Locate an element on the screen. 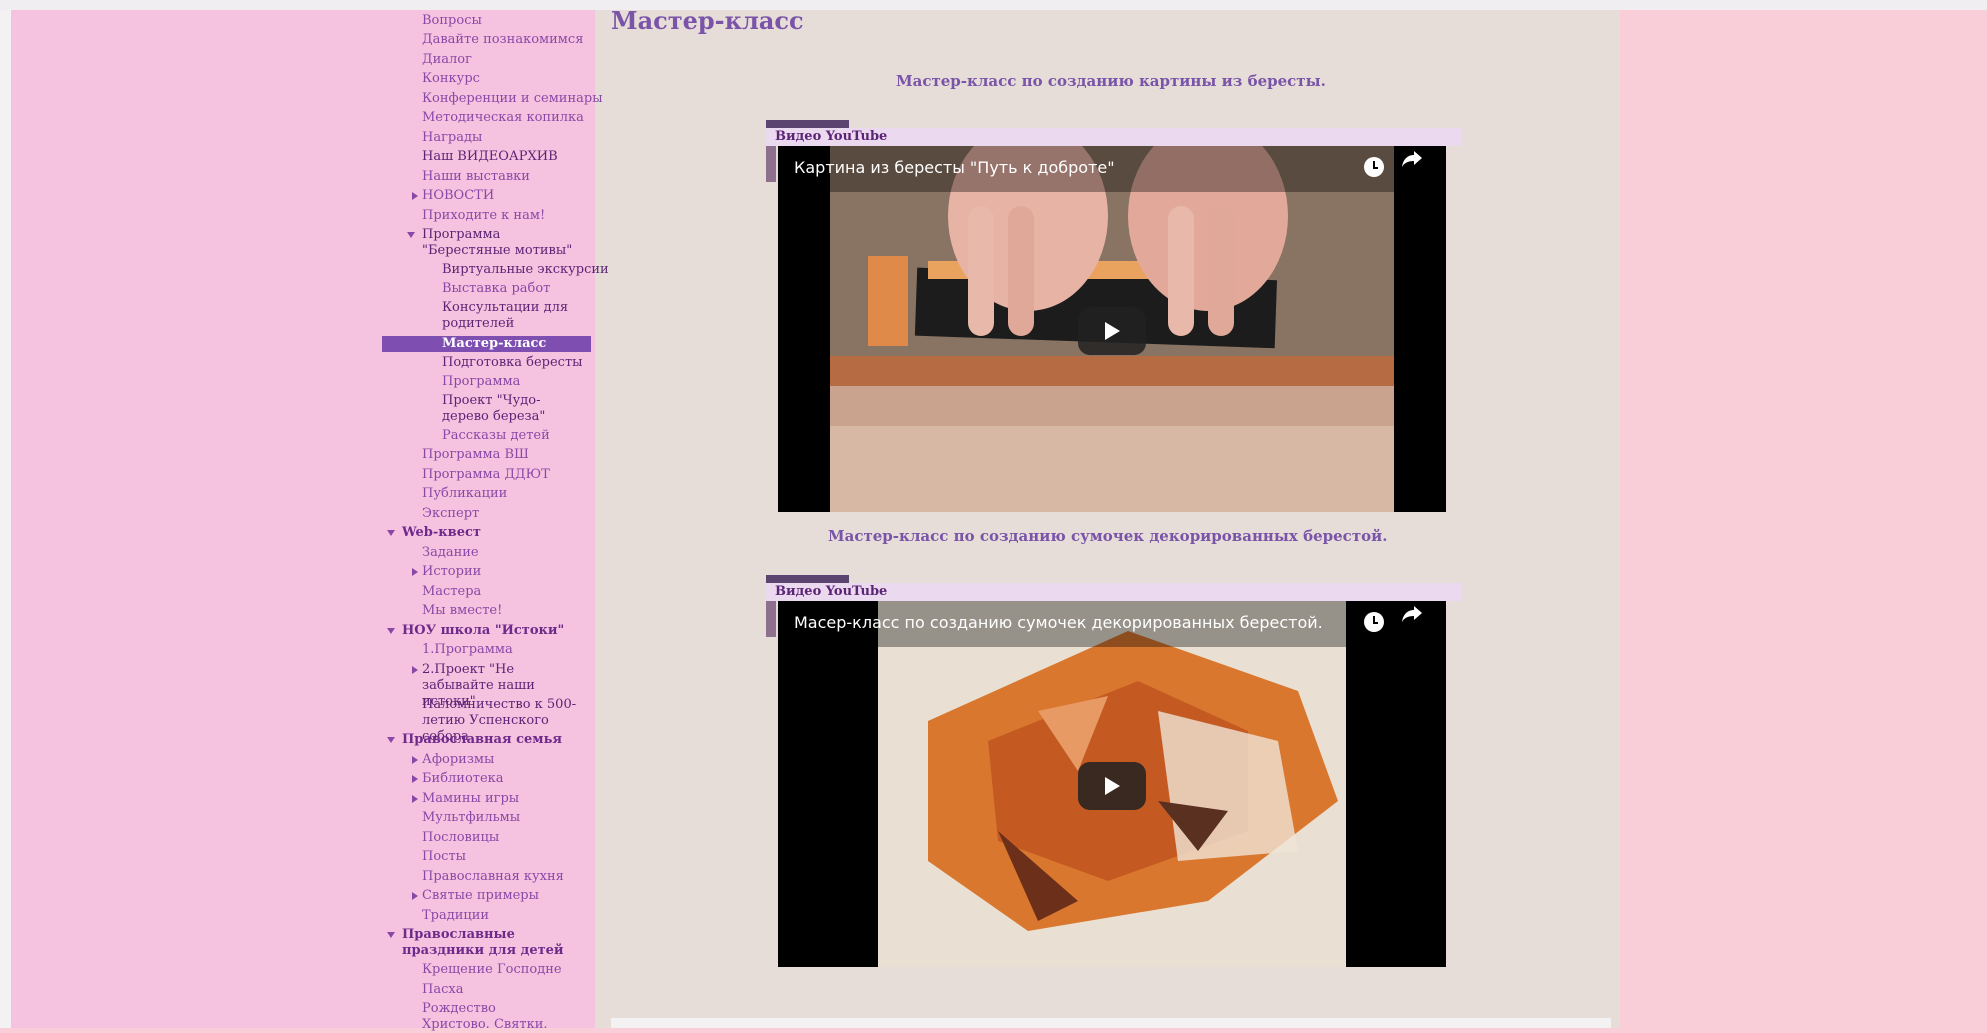  sidebar-item-biblioteka: Библиотека is located at coordinates (463, 779).